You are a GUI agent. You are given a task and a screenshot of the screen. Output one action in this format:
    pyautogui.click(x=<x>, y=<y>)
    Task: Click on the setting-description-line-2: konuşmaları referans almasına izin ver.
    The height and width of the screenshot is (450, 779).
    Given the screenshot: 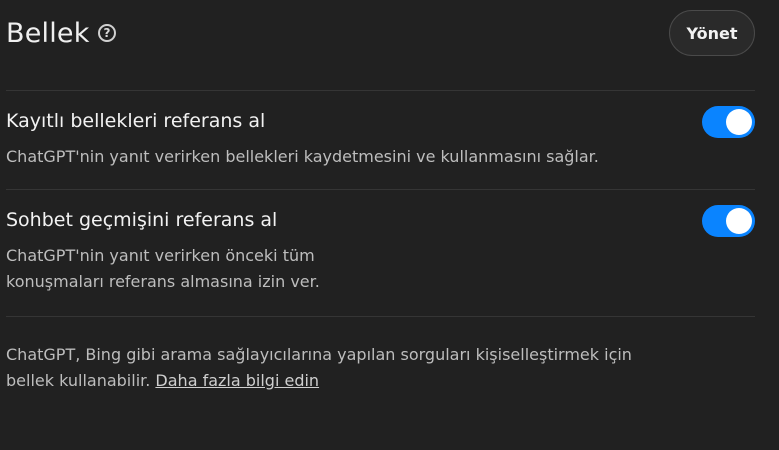 What is the action you would take?
    pyautogui.click(x=163, y=281)
    